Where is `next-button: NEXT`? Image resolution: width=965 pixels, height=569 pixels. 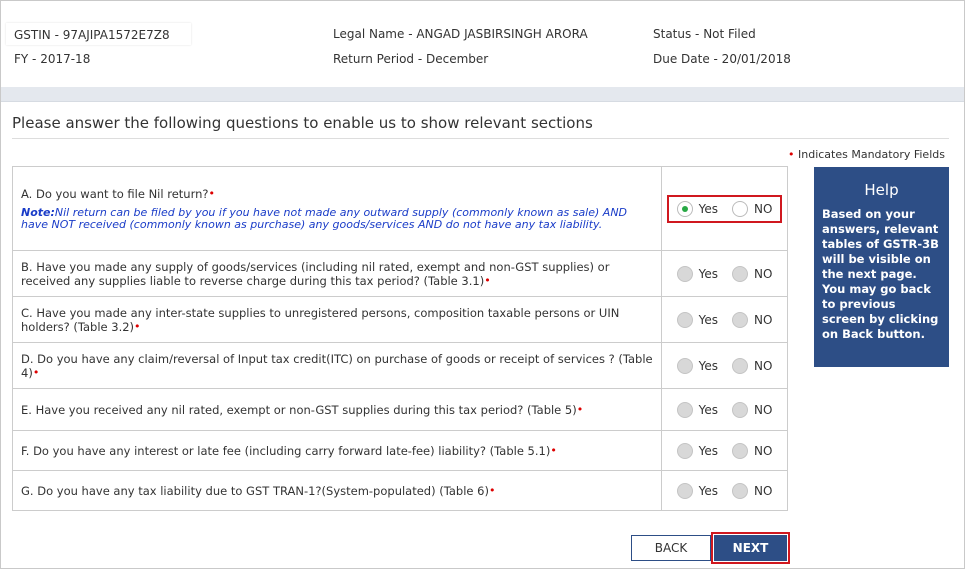 next-button: NEXT is located at coordinates (750, 548).